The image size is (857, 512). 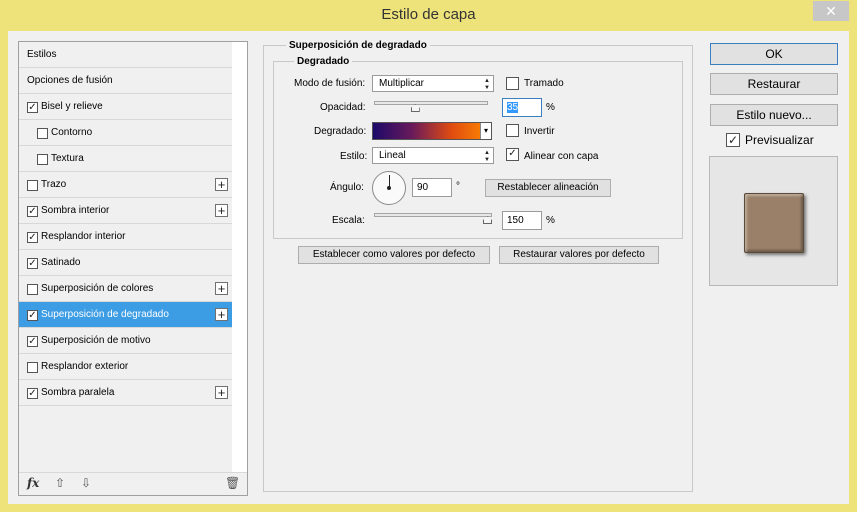 What do you see at coordinates (774, 84) in the screenshot?
I see `reset-button: Restaurar` at bounding box center [774, 84].